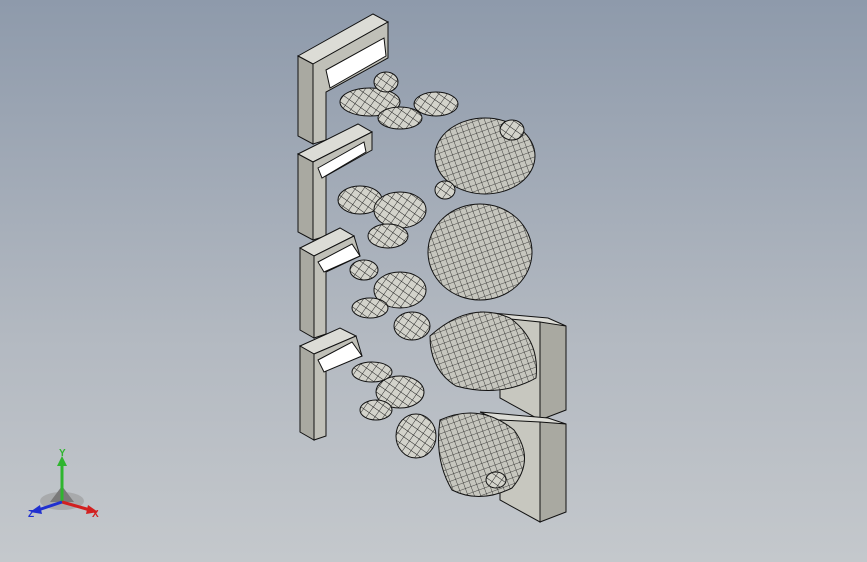 The image size is (867, 562). What do you see at coordinates (435, 240) in the screenshot?
I see `figure-2-bear` at bounding box center [435, 240].